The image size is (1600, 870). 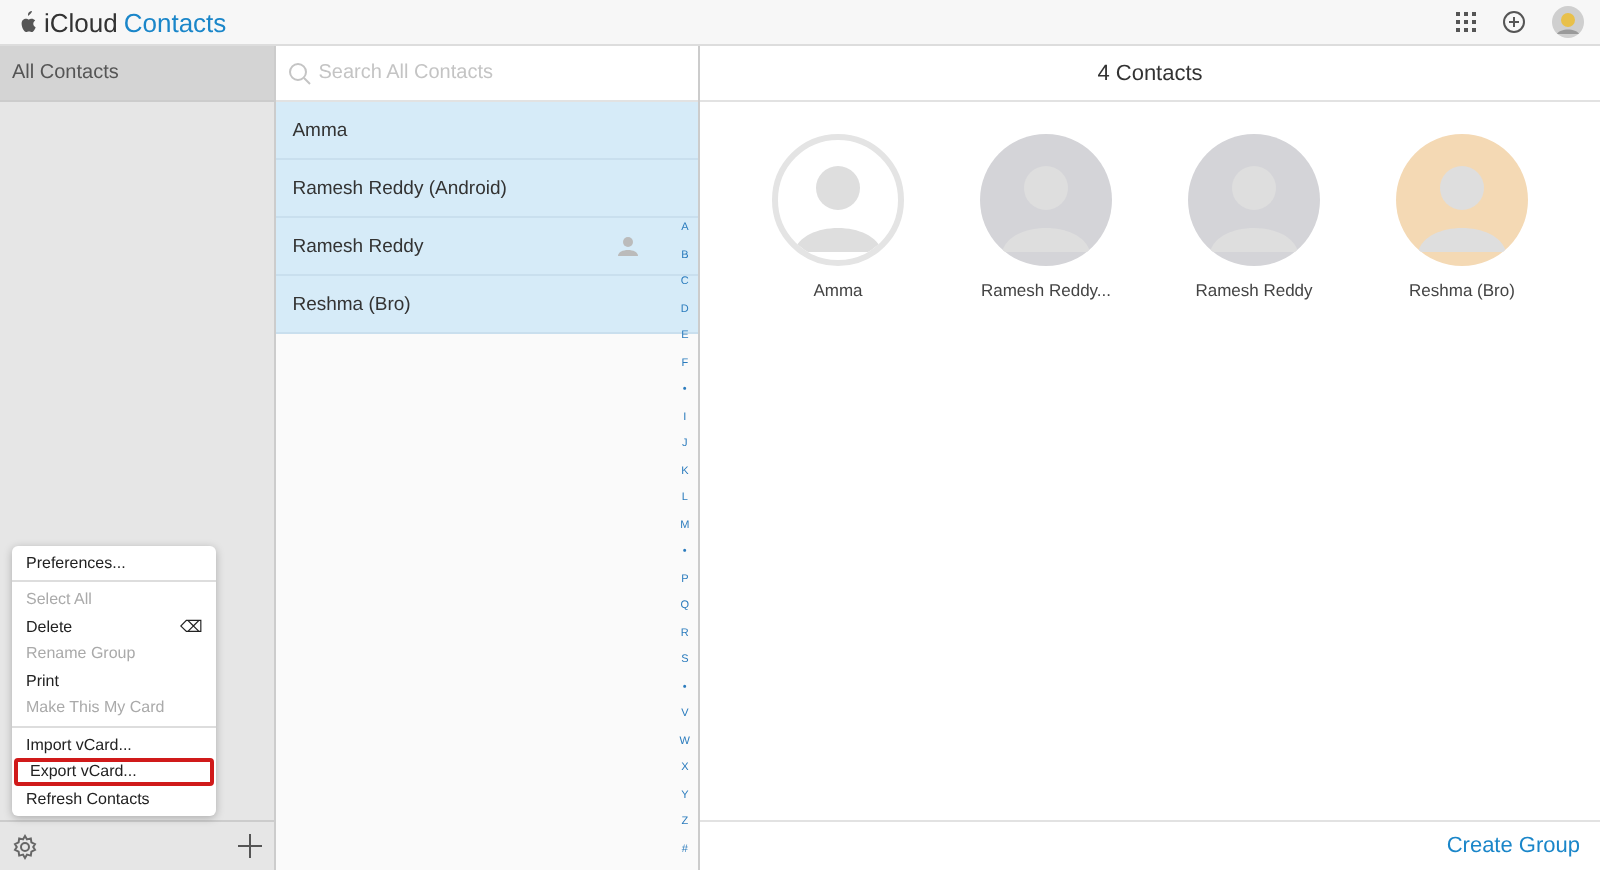 I want to click on search-icon, so click(x=300, y=74).